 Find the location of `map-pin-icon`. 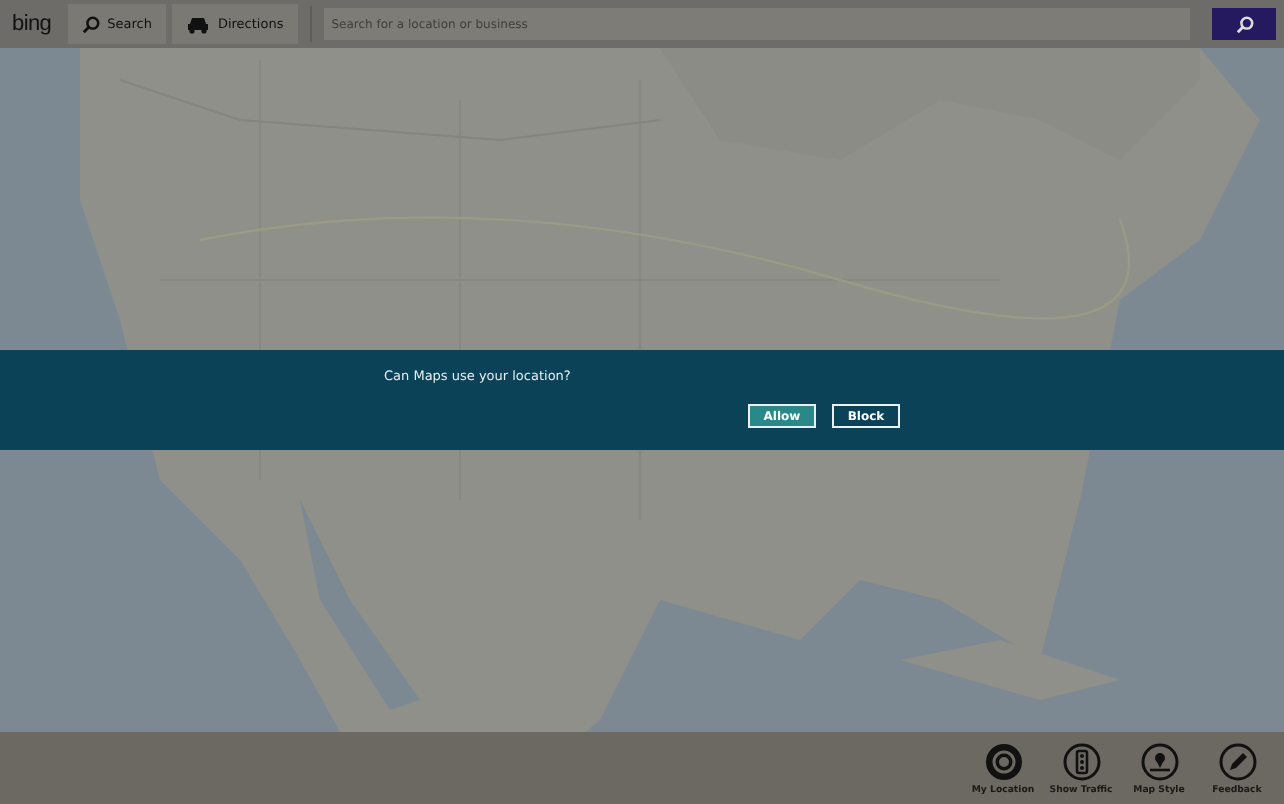

map-pin-icon is located at coordinates (1159, 761).